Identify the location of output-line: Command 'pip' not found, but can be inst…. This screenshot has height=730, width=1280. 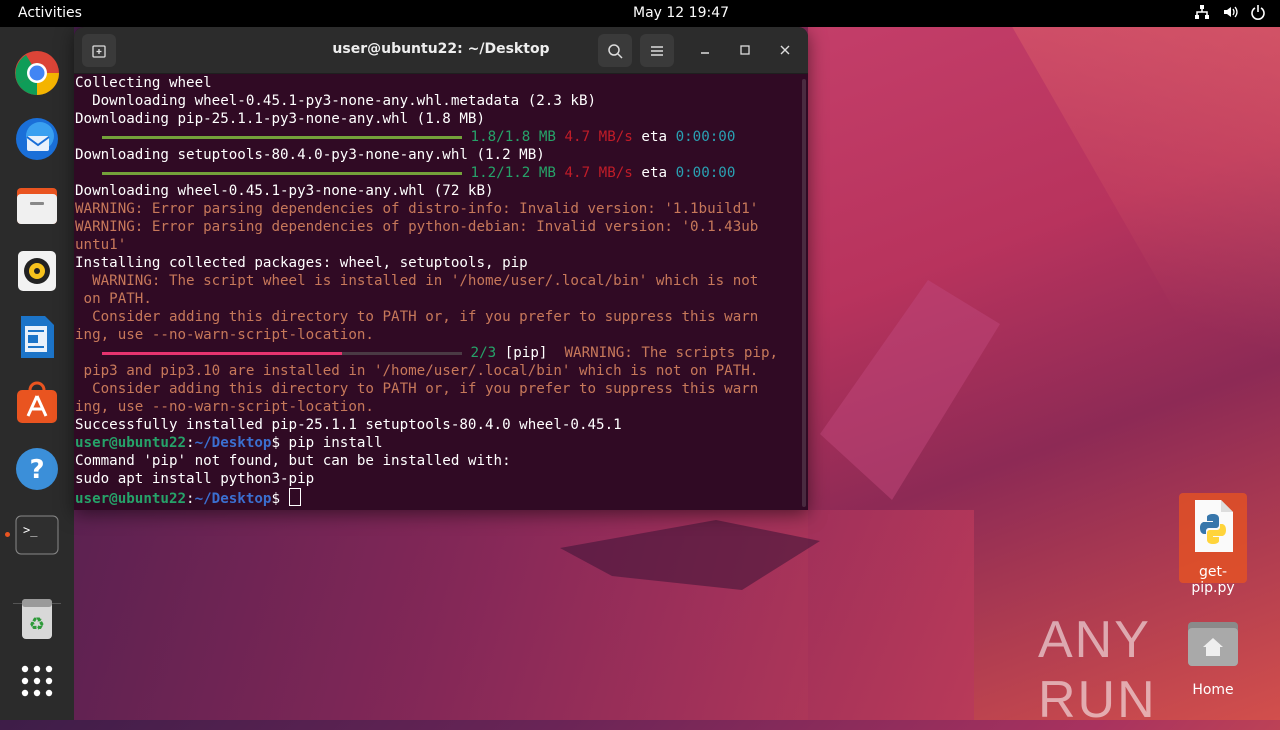
(293, 461).